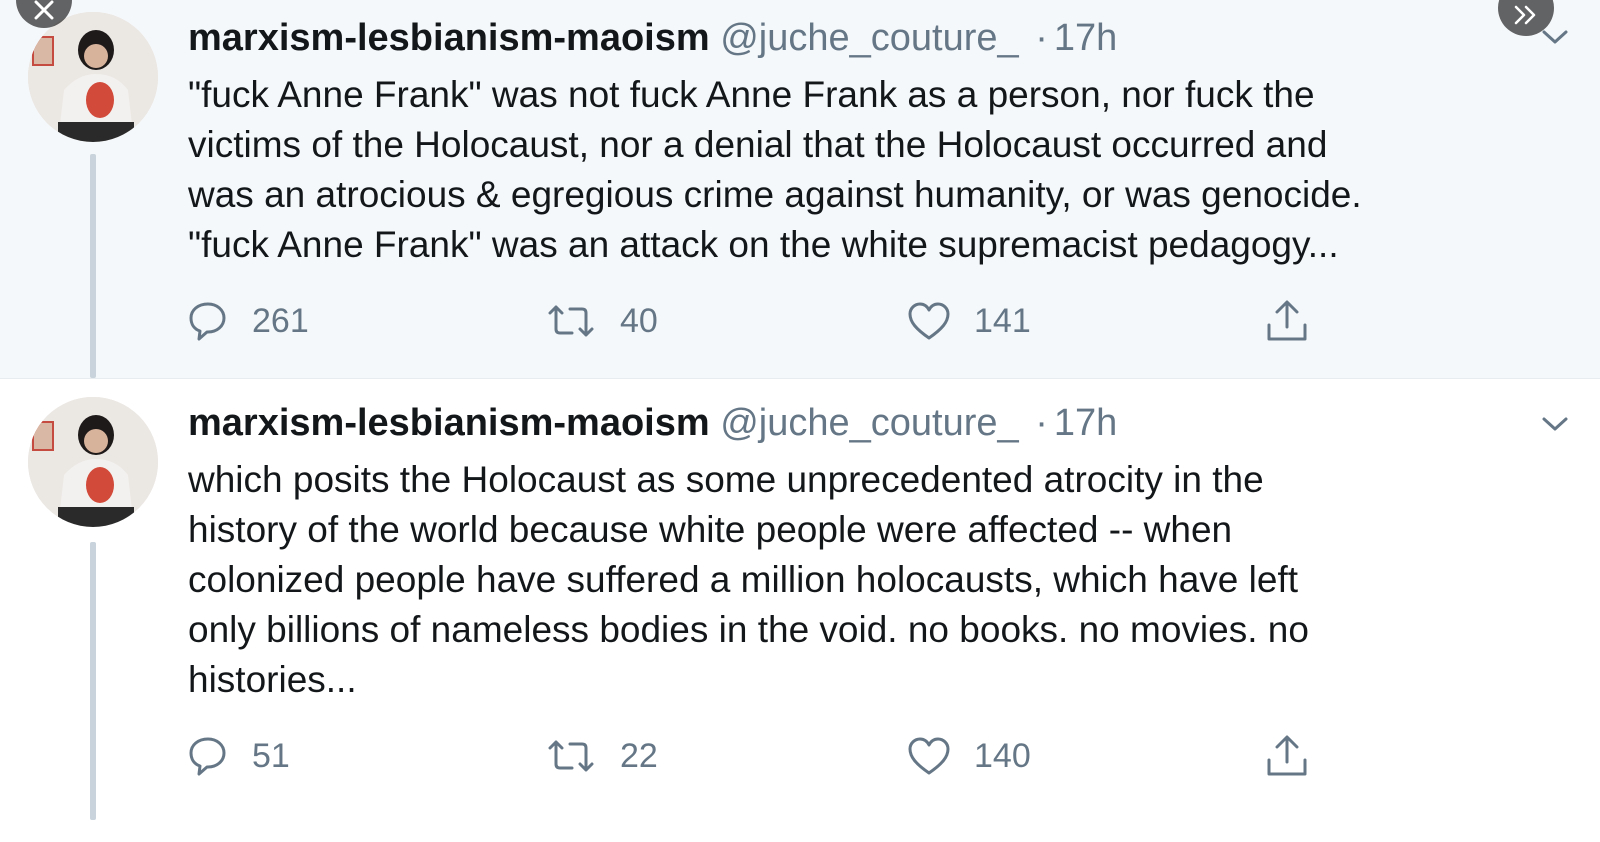 The width and height of the screenshot is (1600, 842). What do you see at coordinates (601, 756) in the screenshot?
I see `retweet-button: 22` at bounding box center [601, 756].